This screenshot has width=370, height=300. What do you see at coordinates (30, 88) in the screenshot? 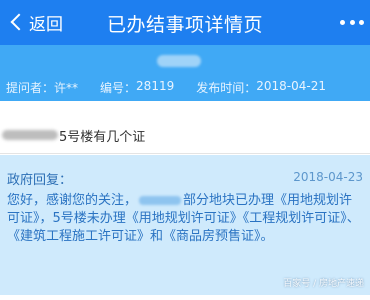
I see `asker-label: 提问者：` at bounding box center [30, 88].